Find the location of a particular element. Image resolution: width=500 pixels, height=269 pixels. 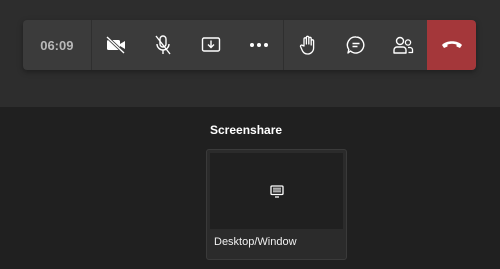

people-icon is located at coordinates (403, 45).